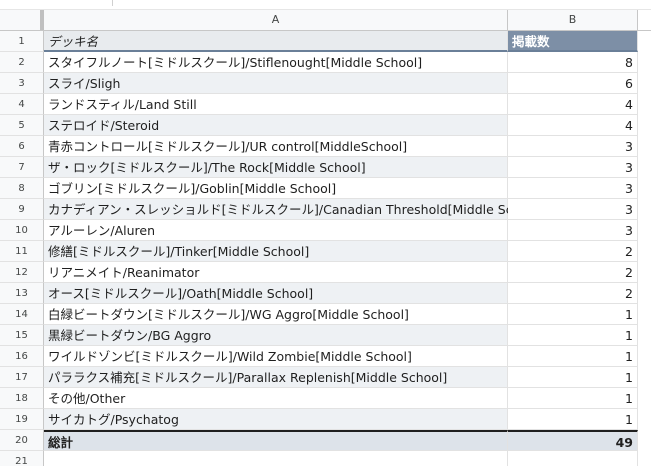  What do you see at coordinates (22, 83) in the screenshot?
I see `row-number: 3` at bounding box center [22, 83].